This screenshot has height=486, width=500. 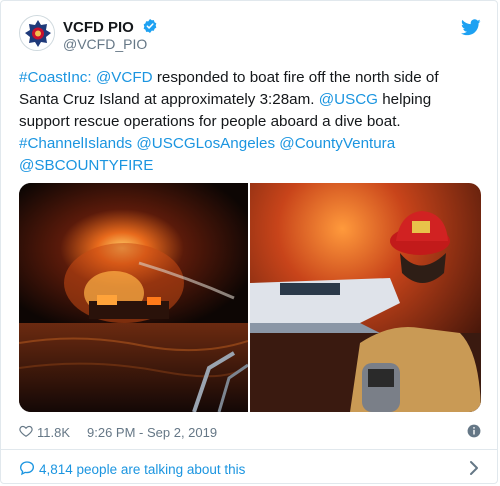 What do you see at coordinates (474, 431) in the screenshot?
I see `info-icon` at bounding box center [474, 431].